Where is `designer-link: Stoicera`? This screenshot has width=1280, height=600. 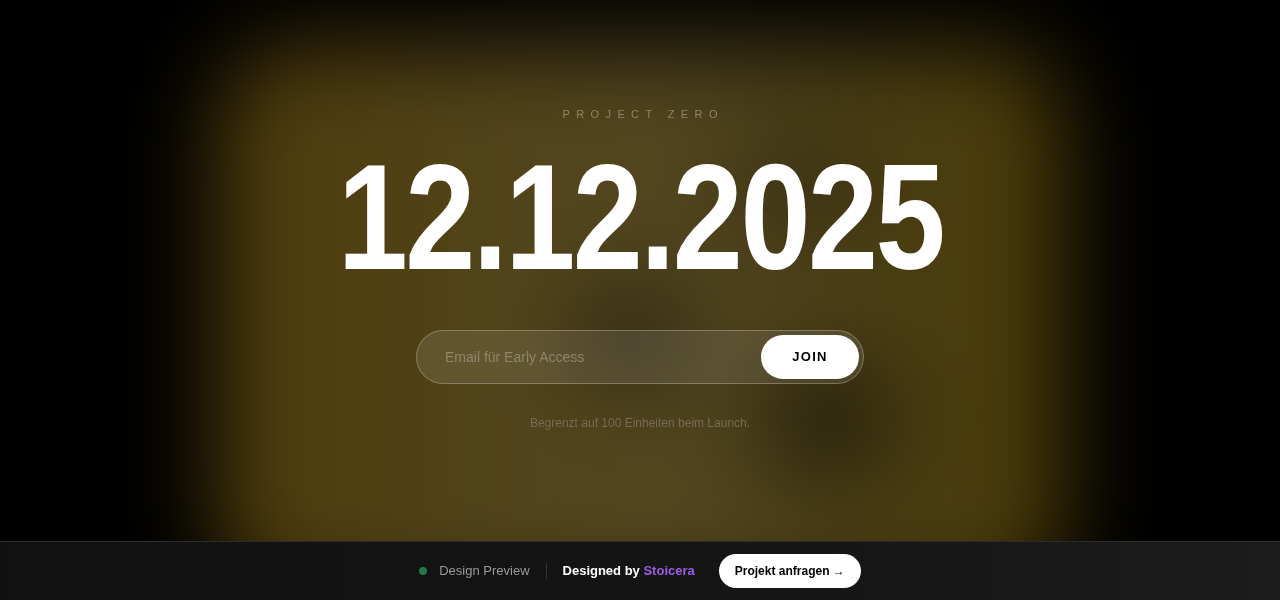
designer-link: Stoicera is located at coordinates (669, 571).